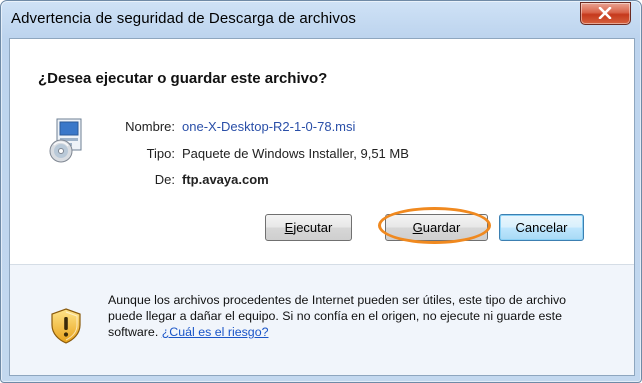 Image resolution: width=642 pixels, height=383 pixels. Describe the element at coordinates (65, 140) in the screenshot. I see `installer-package-icon` at that location.